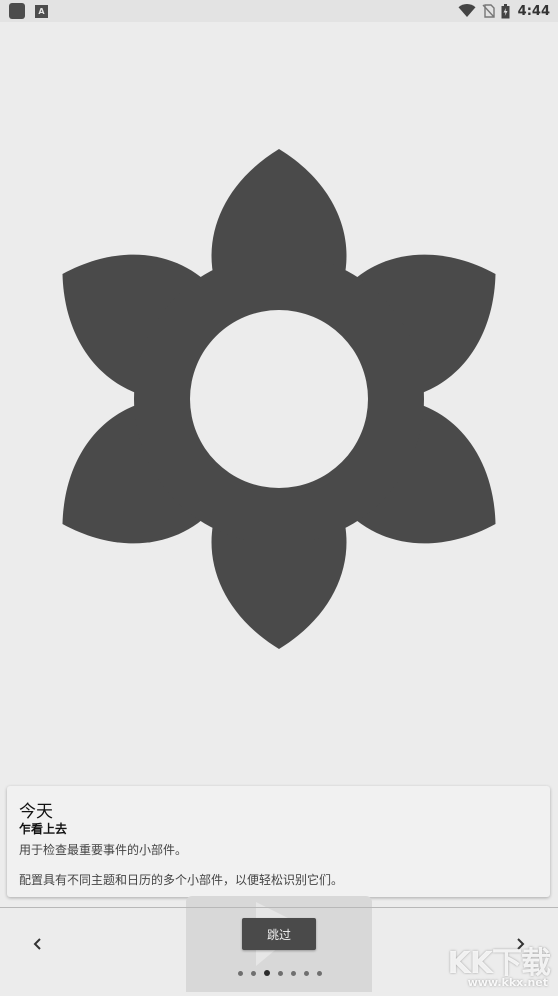 Image resolution: width=558 pixels, height=996 pixels. I want to click on chevron-left-icon, so click(37, 944).